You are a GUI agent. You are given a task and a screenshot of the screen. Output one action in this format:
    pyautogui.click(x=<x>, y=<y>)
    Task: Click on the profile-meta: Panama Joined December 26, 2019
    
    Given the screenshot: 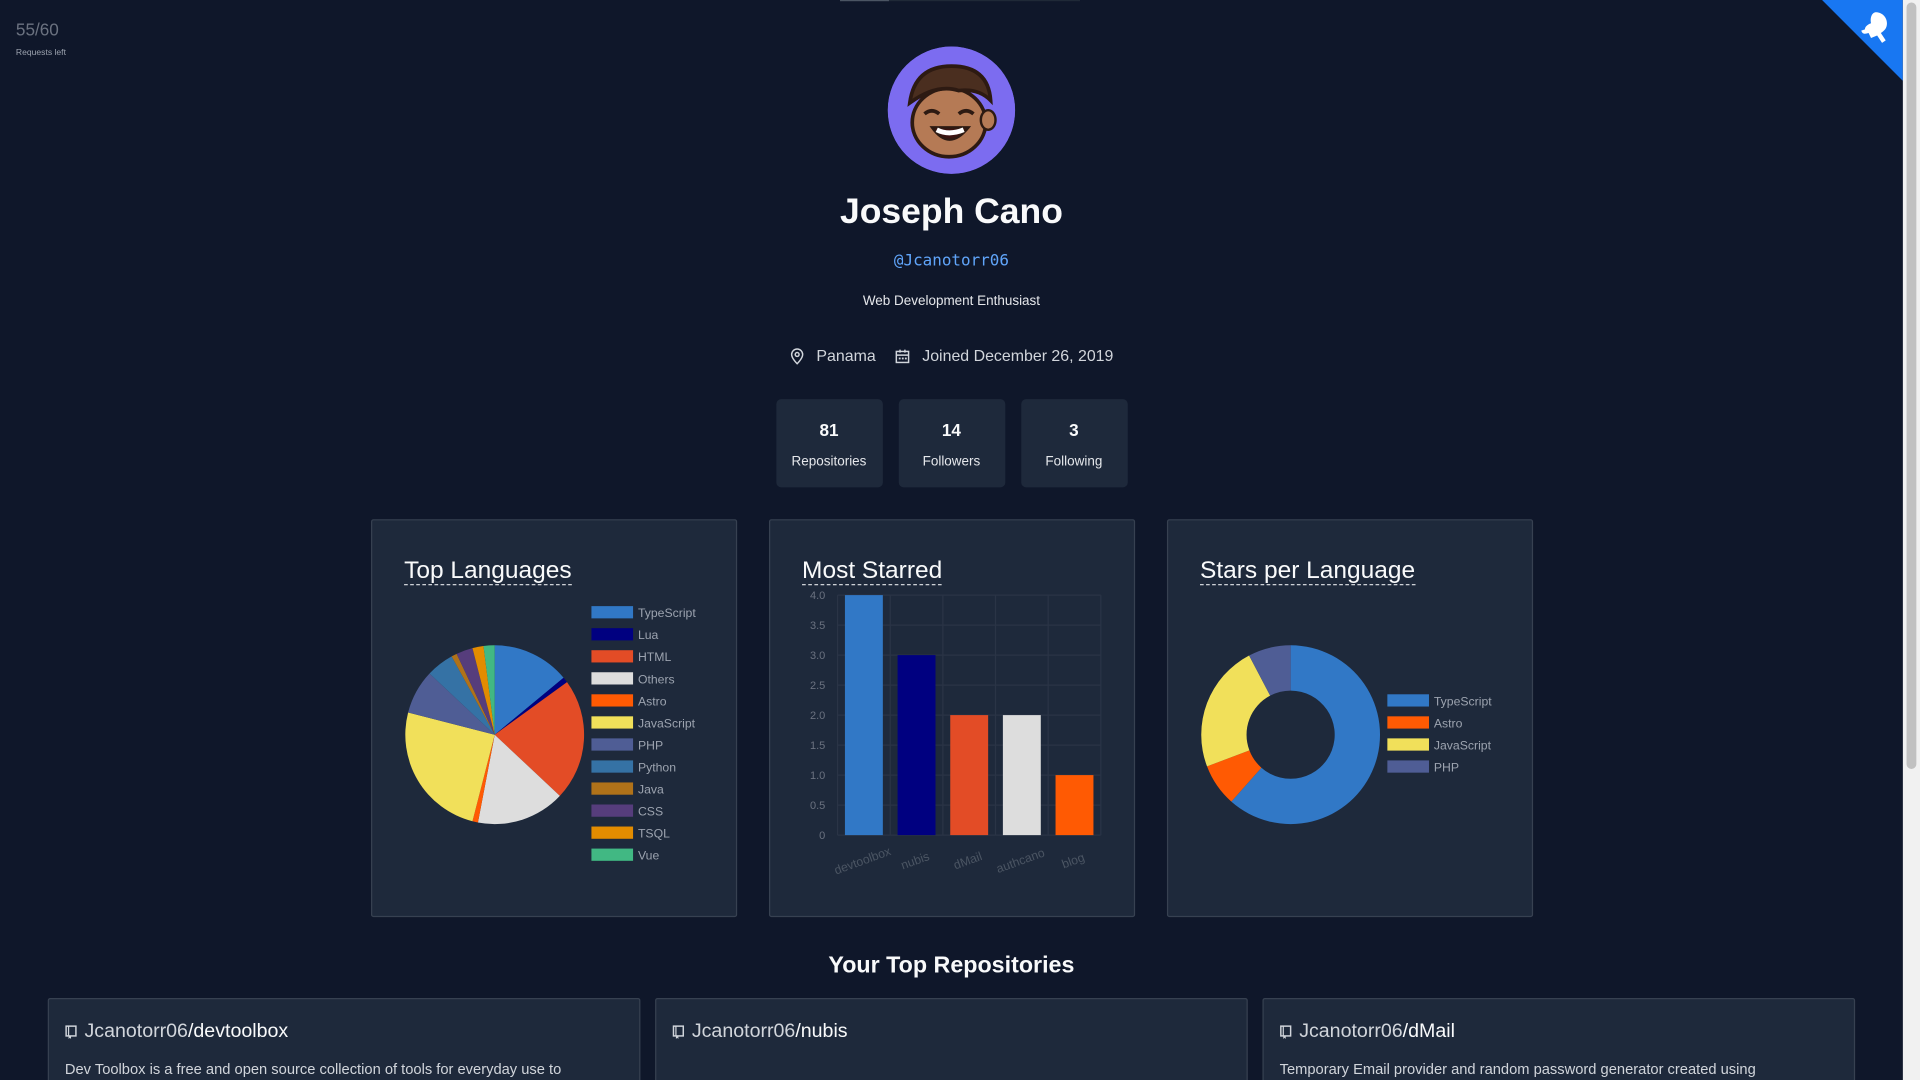 What is the action you would take?
    pyautogui.click(x=951, y=356)
    